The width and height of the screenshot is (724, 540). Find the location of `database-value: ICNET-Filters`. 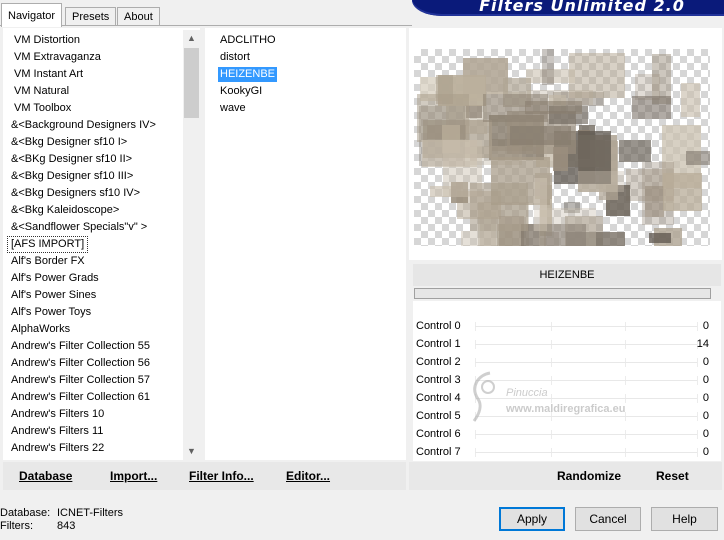

database-value: ICNET-Filters is located at coordinates (90, 513).